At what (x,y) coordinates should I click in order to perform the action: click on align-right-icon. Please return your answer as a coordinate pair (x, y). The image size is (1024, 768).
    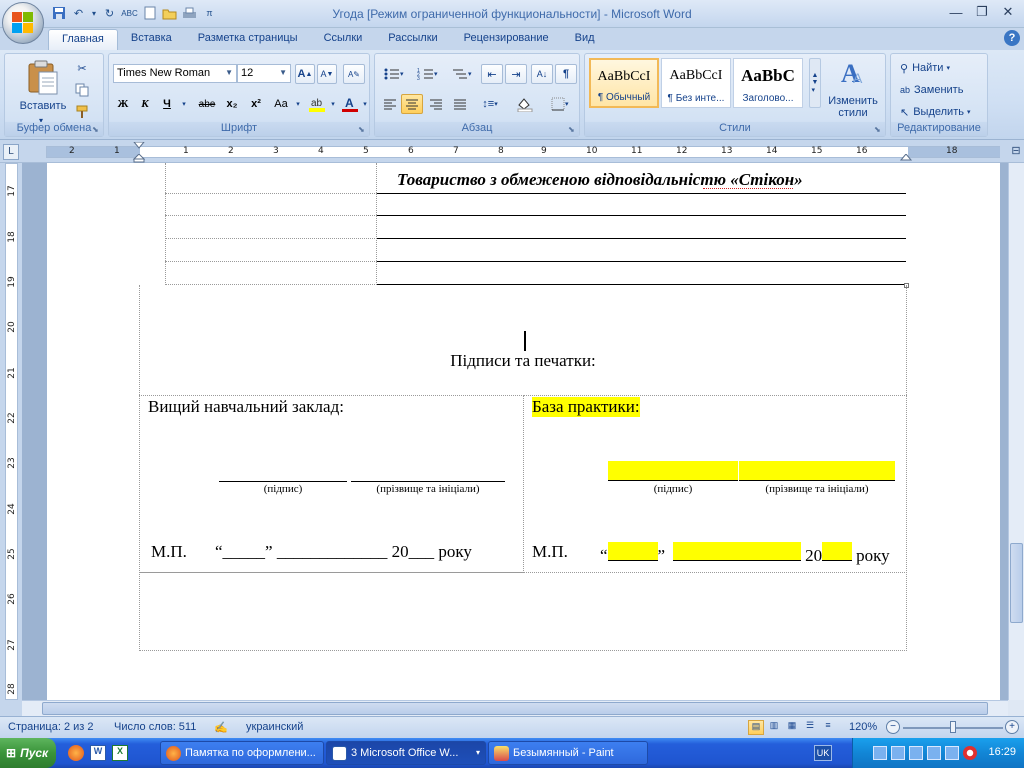
    Looking at the image, I should click on (436, 104).